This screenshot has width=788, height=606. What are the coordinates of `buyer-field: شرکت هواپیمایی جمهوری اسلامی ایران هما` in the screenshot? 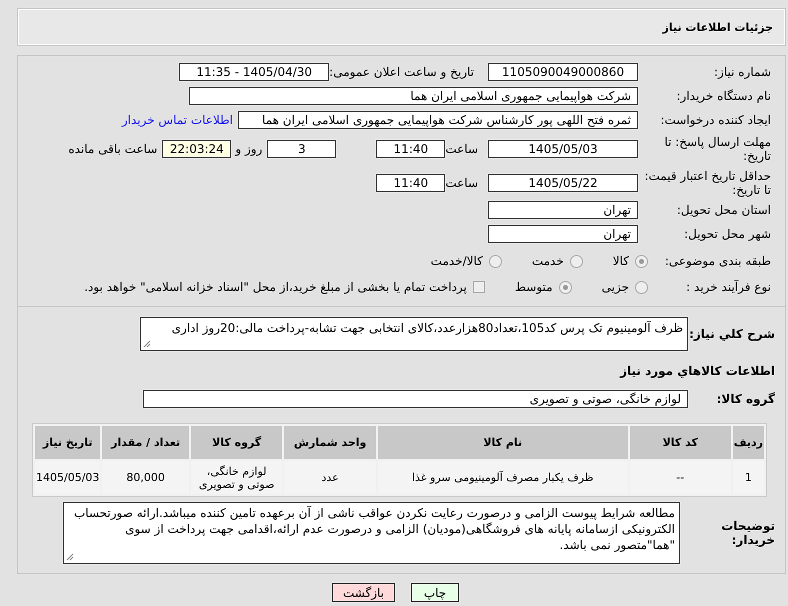 It's located at (413, 96).